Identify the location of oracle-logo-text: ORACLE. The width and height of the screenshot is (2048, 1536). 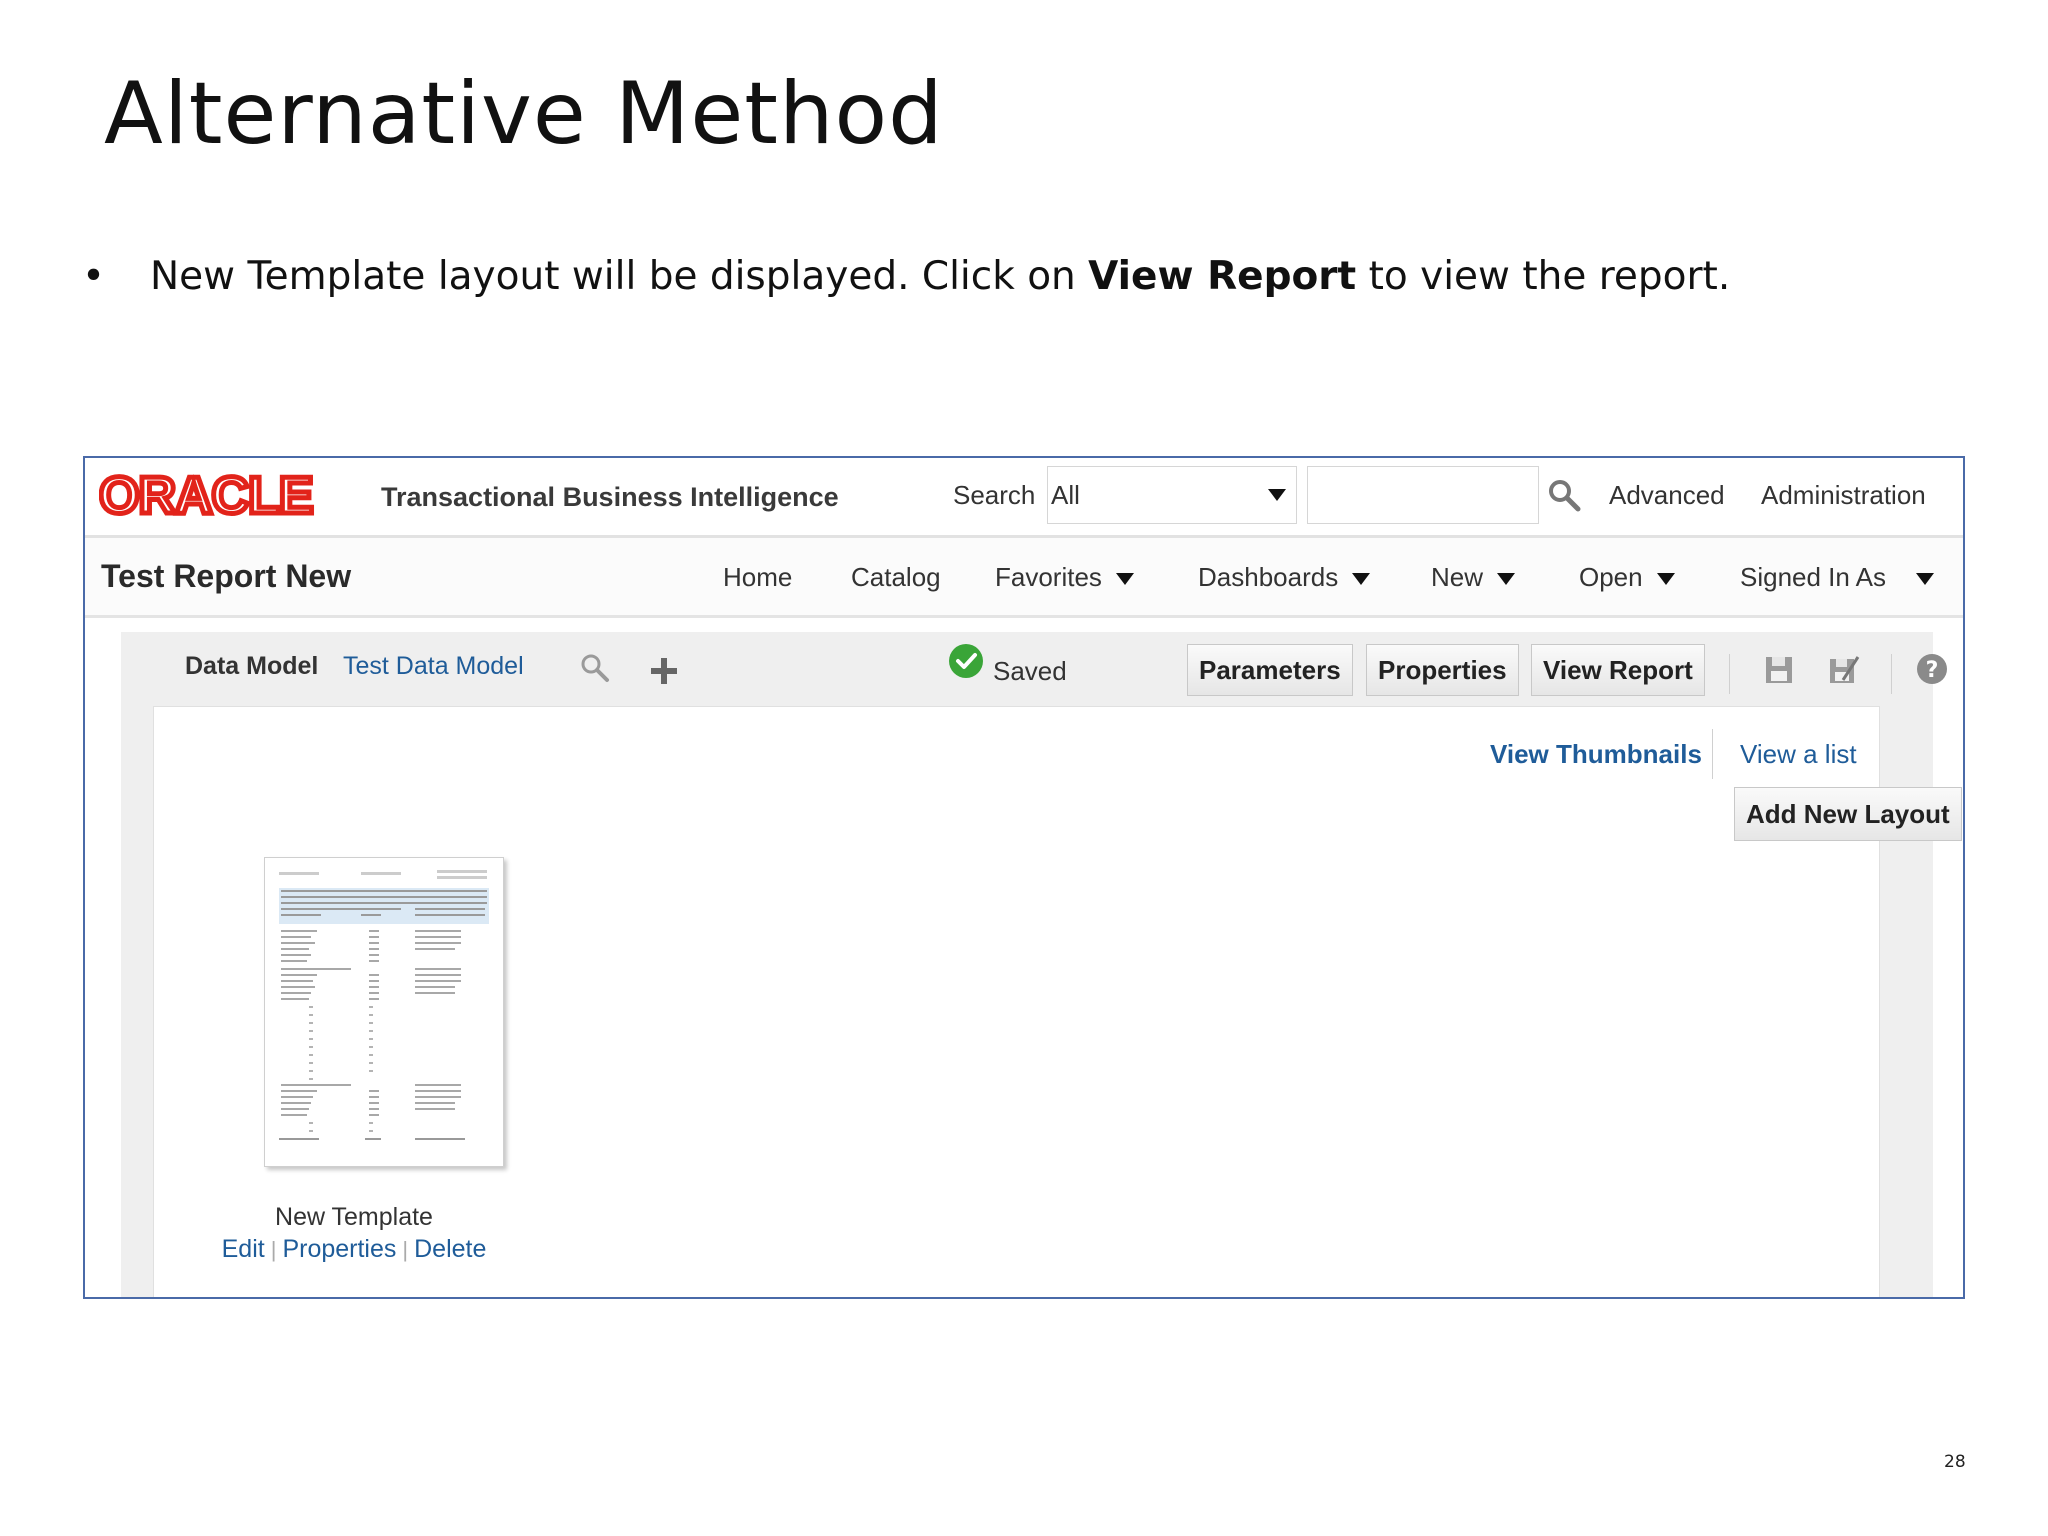
(206, 496).